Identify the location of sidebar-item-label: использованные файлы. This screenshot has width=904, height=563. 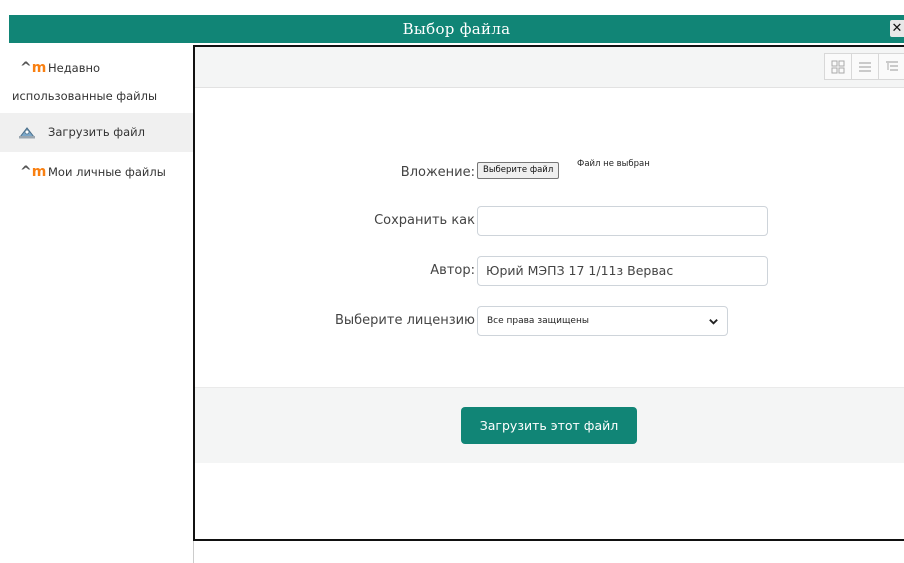
(85, 96).